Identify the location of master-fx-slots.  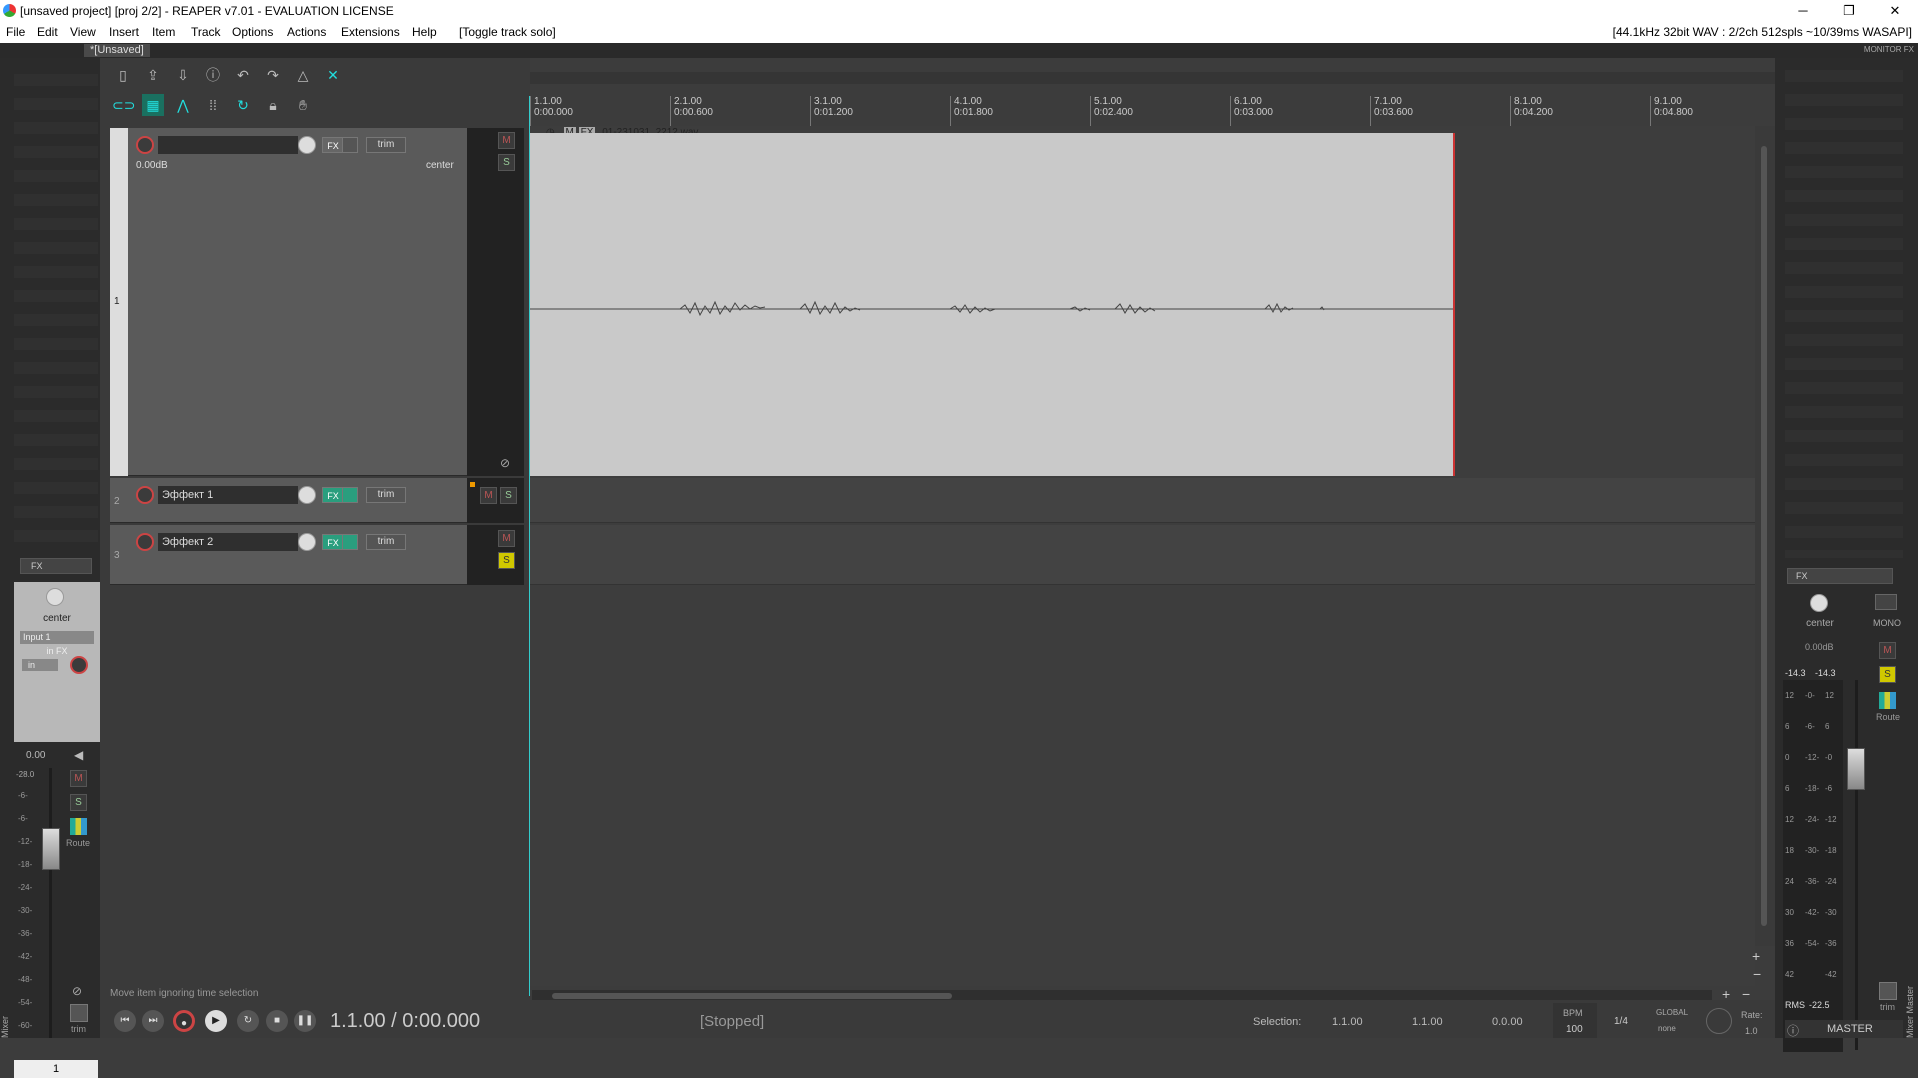
(1844, 308).